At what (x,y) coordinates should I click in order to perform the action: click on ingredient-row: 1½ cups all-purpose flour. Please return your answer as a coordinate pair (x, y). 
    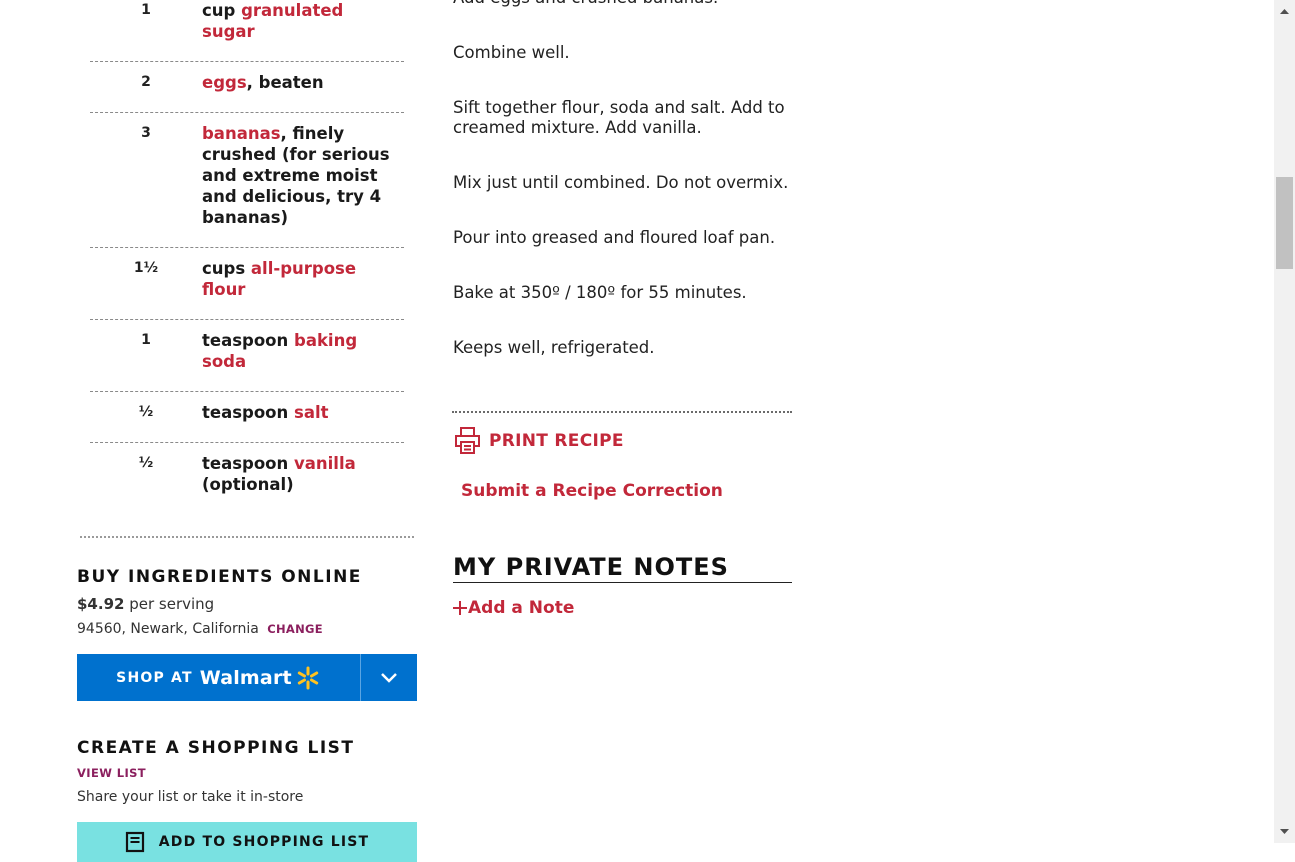
    Looking at the image, I should click on (247, 284).